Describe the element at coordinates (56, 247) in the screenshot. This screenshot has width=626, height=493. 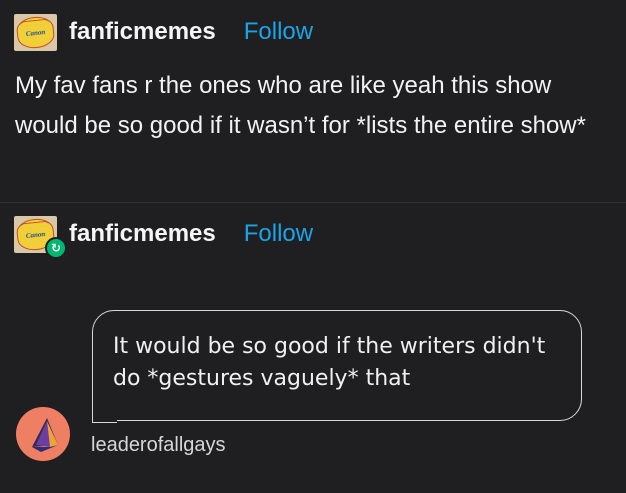
I see `repeat-icon: ↻` at that location.